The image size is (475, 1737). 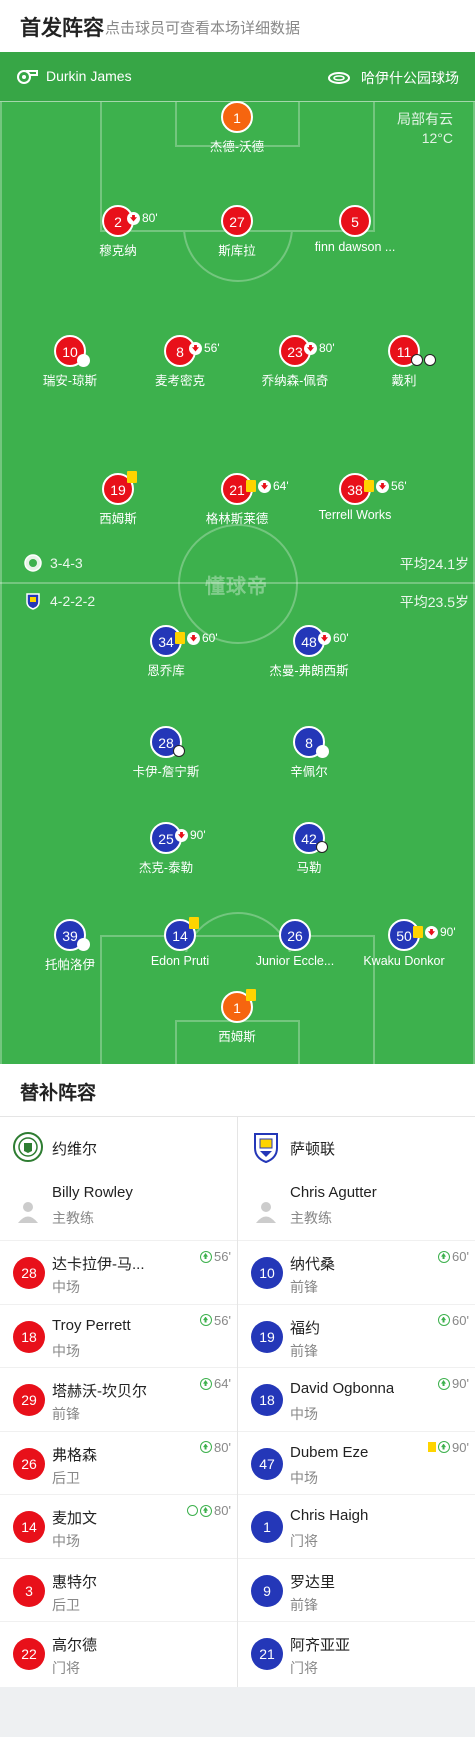 What do you see at coordinates (75, 1582) in the screenshot?
I see `player-name: 惠特尔` at bounding box center [75, 1582].